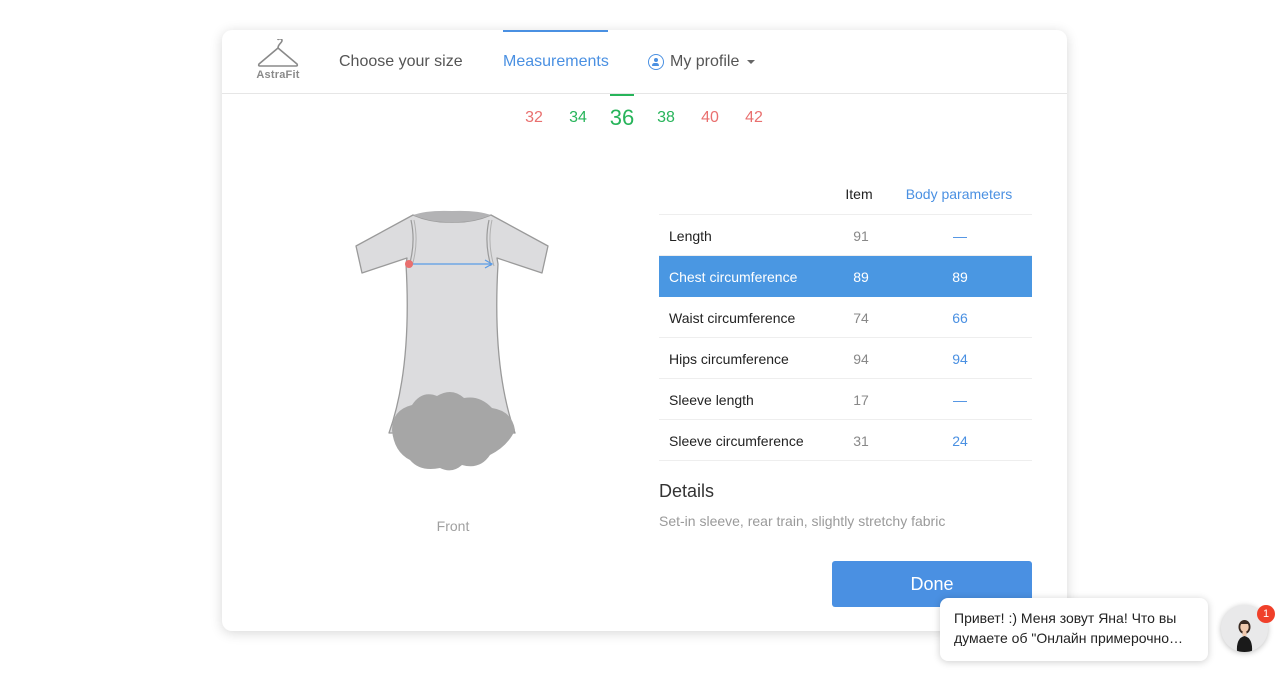 This screenshot has width=1288, height=677. What do you see at coordinates (1065, 618) in the screenshot?
I see `chat-message-line: Привет! :) Меня зовут Яна! Что вы` at bounding box center [1065, 618].